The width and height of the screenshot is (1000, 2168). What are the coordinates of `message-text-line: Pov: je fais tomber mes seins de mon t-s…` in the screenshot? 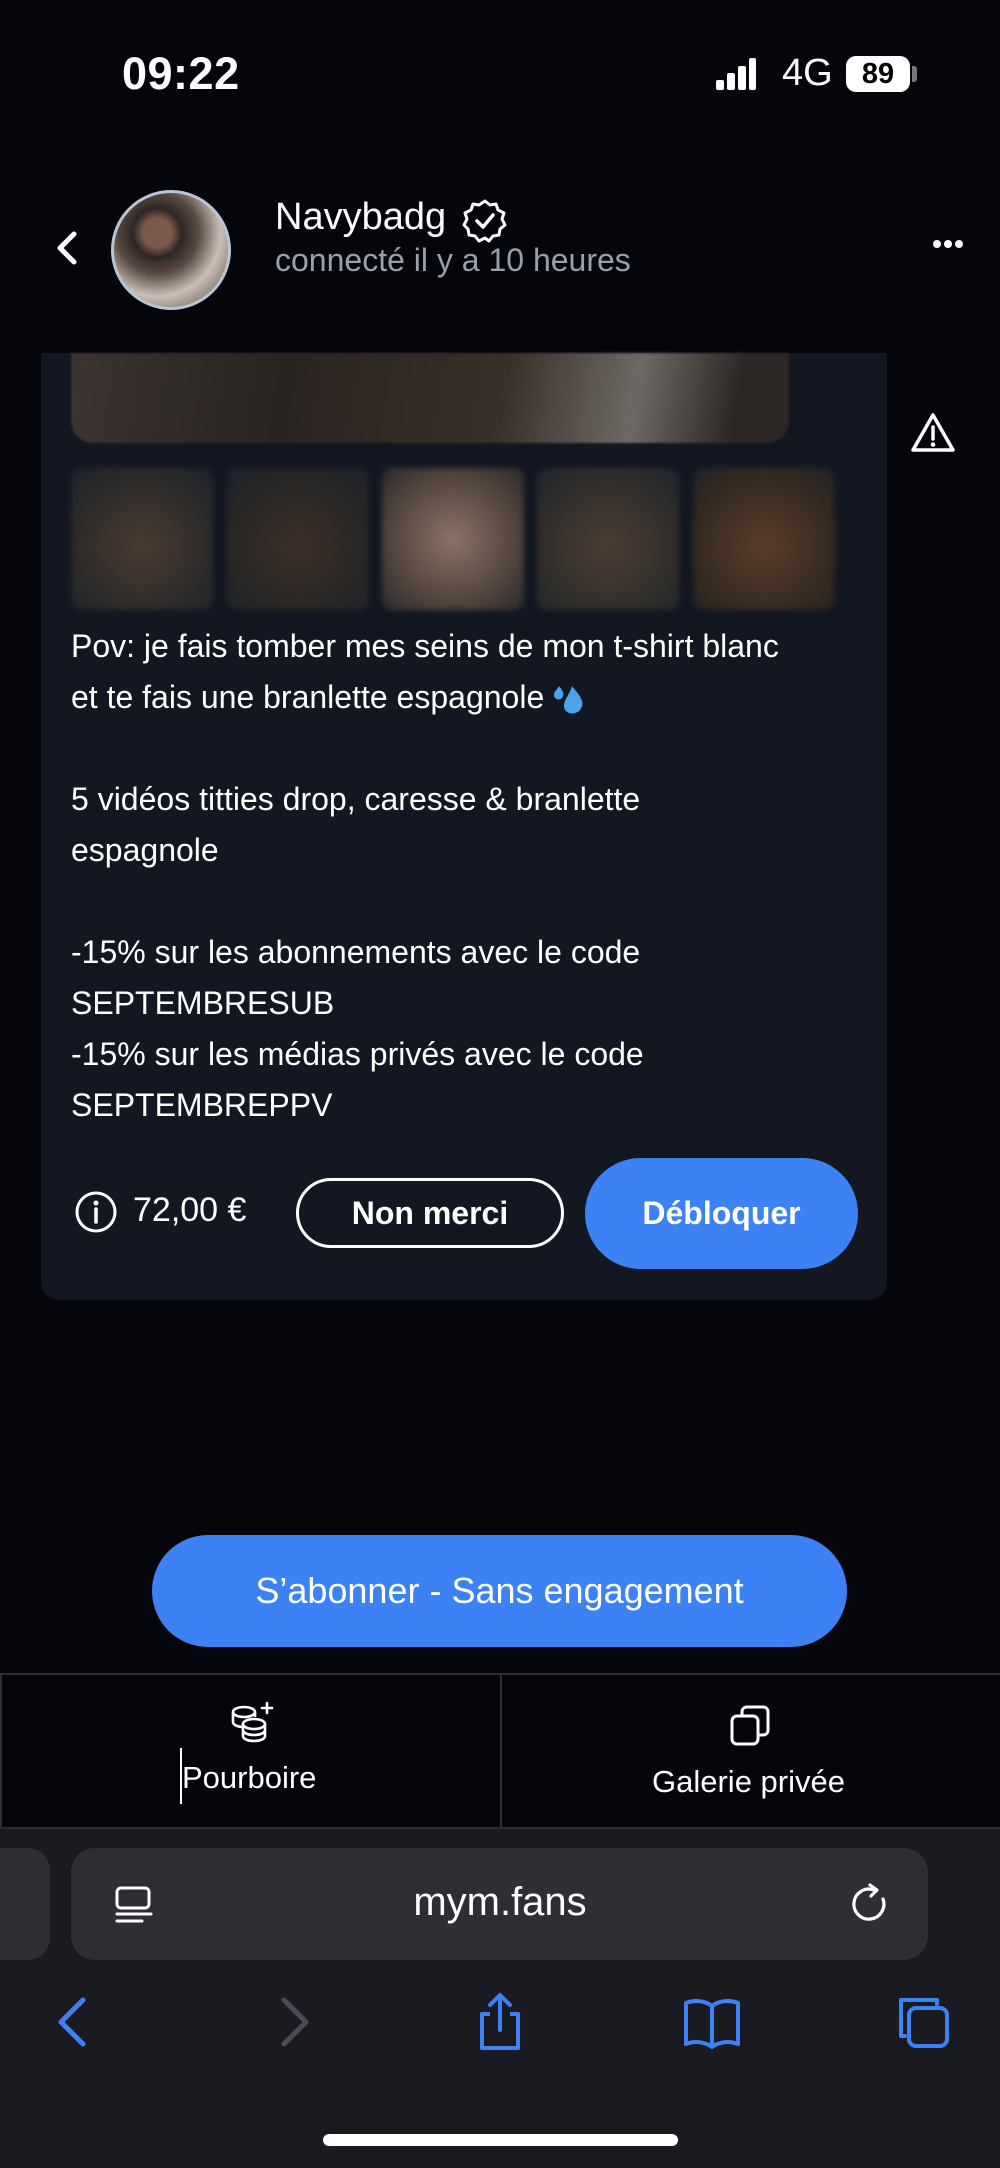 It's located at (425, 646).